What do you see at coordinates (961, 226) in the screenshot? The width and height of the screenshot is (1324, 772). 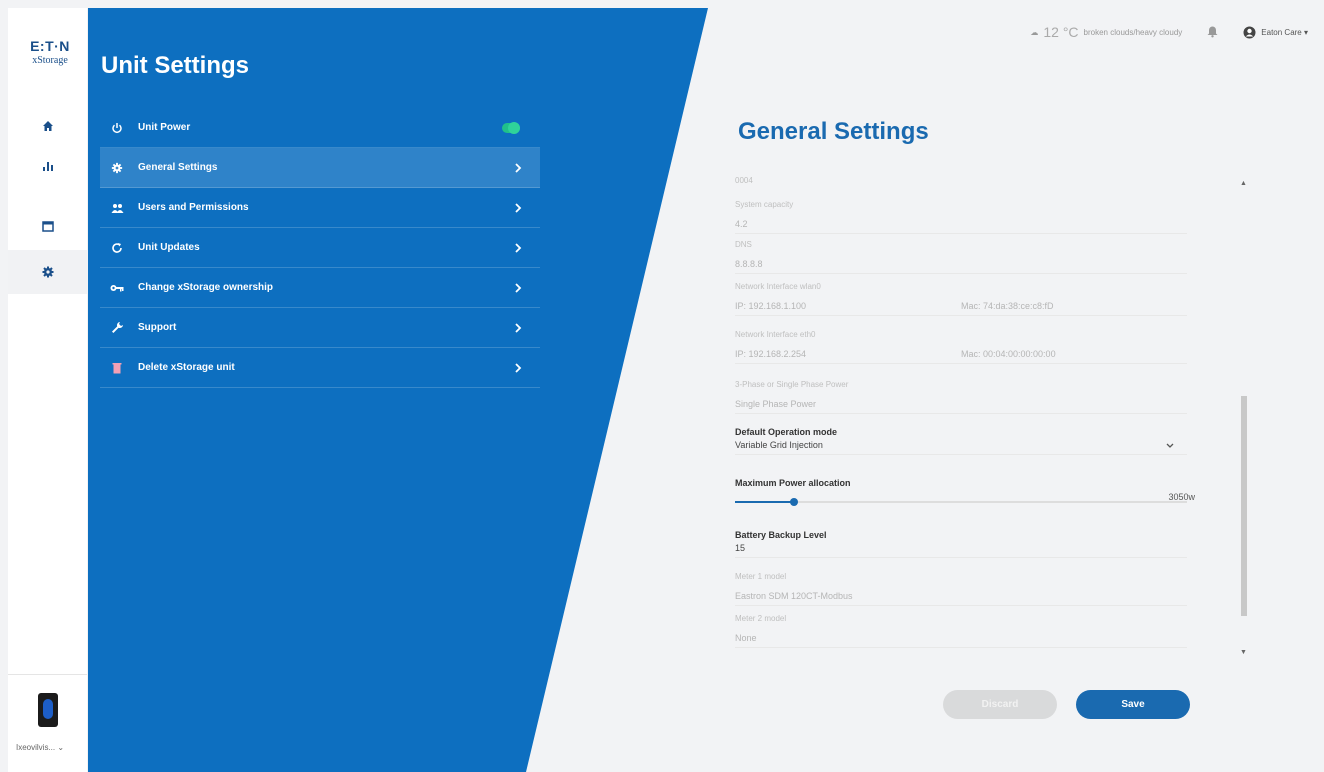 I see `field-value: 4.2` at bounding box center [961, 226].